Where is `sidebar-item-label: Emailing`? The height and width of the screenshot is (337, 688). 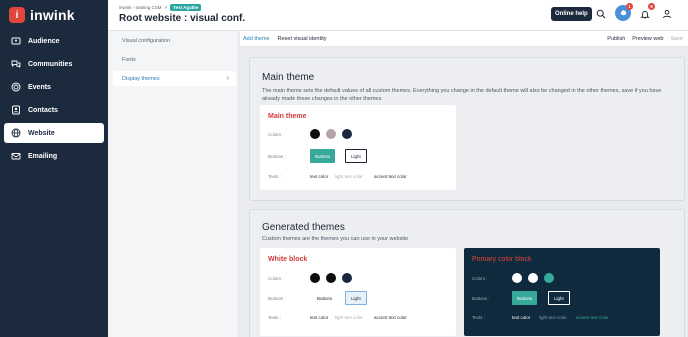 sidebar-item-label: Emailing is located at coordinates (43, 156).